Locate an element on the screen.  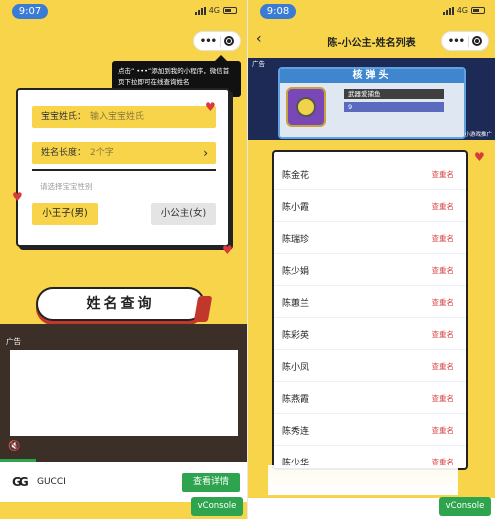
status-bar: 9:08 4G is located at coordinates (371, 11).